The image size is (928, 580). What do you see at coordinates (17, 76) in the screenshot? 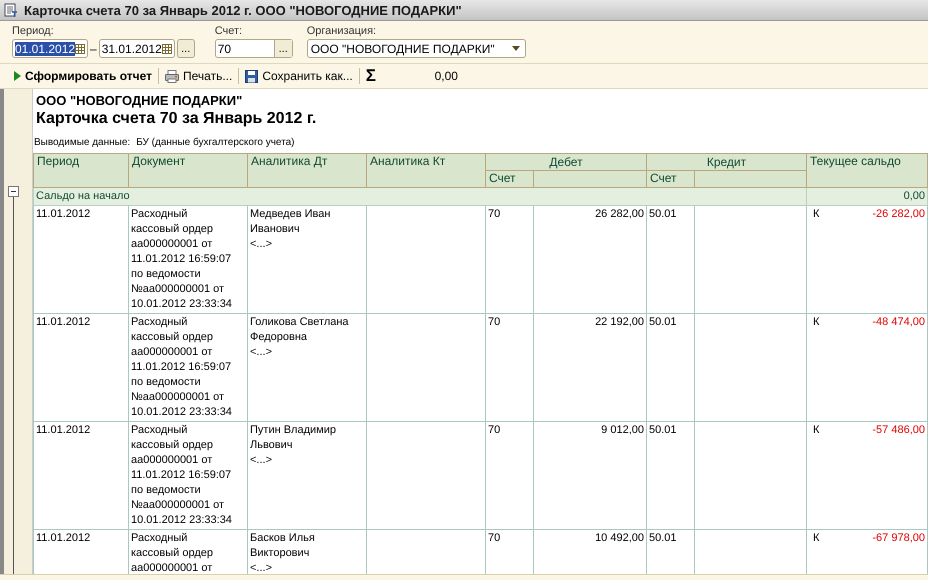
I see `play-icon` at bounding box center [17, 76].